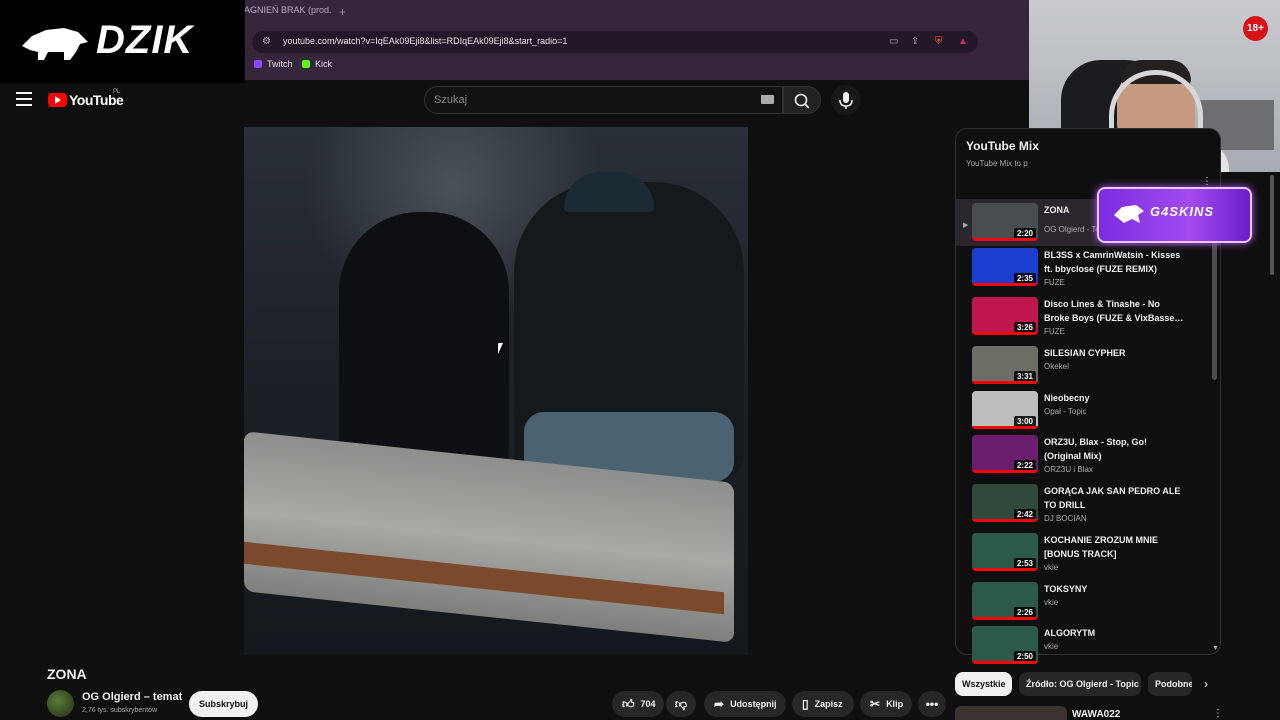 The width and height of the screenshot is (1280, 720). What do you see at coordinates (1005, 316) in the screenshot?
I see `playlist-thumbnail: 3:26` at bounding box center [1005, 316].